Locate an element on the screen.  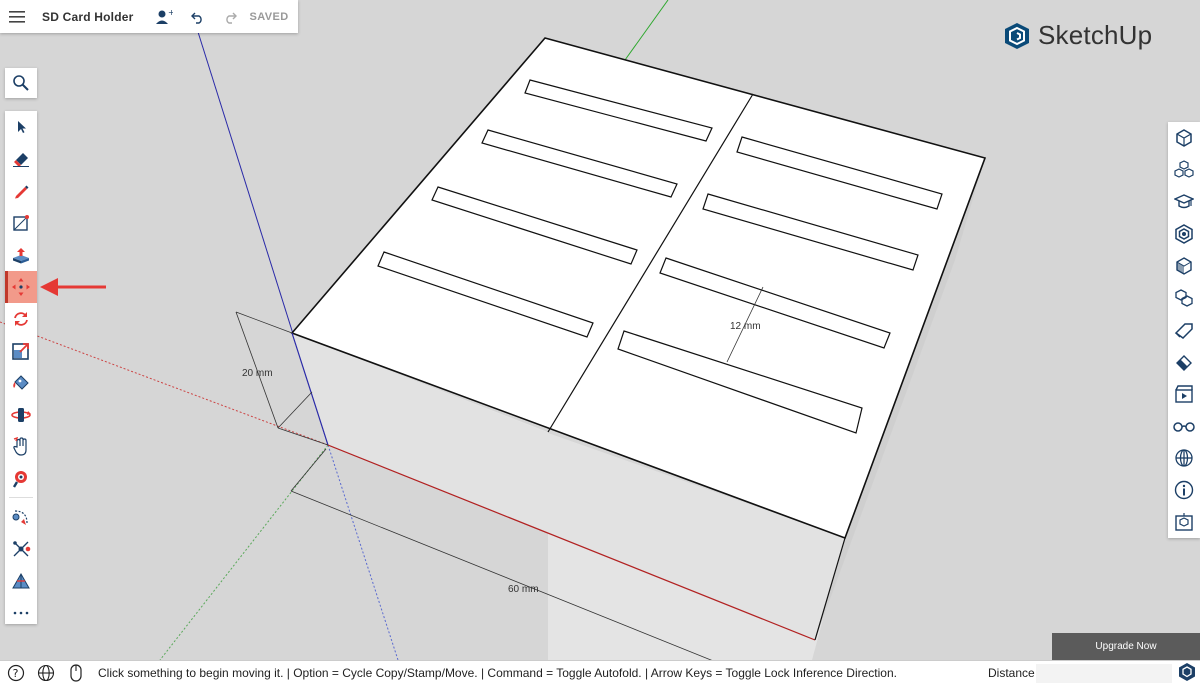
dimension-height-label: 20 mm is located at coordinates (257, 373).